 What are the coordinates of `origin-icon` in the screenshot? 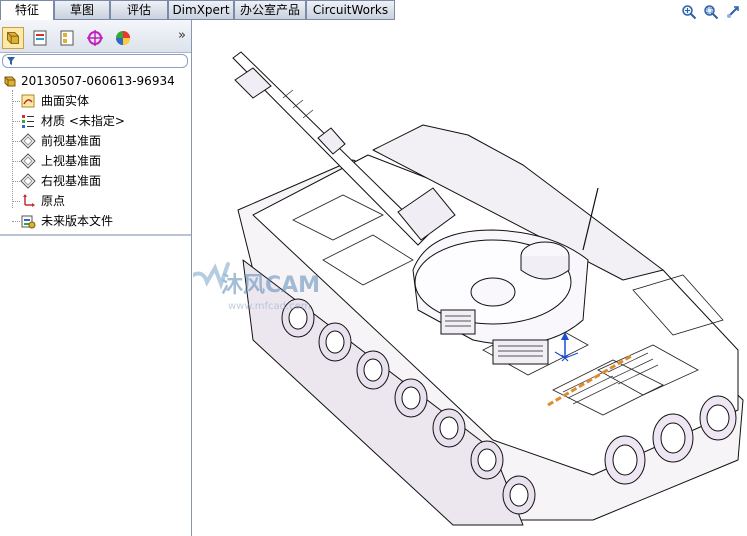 It's located at (29, 200).